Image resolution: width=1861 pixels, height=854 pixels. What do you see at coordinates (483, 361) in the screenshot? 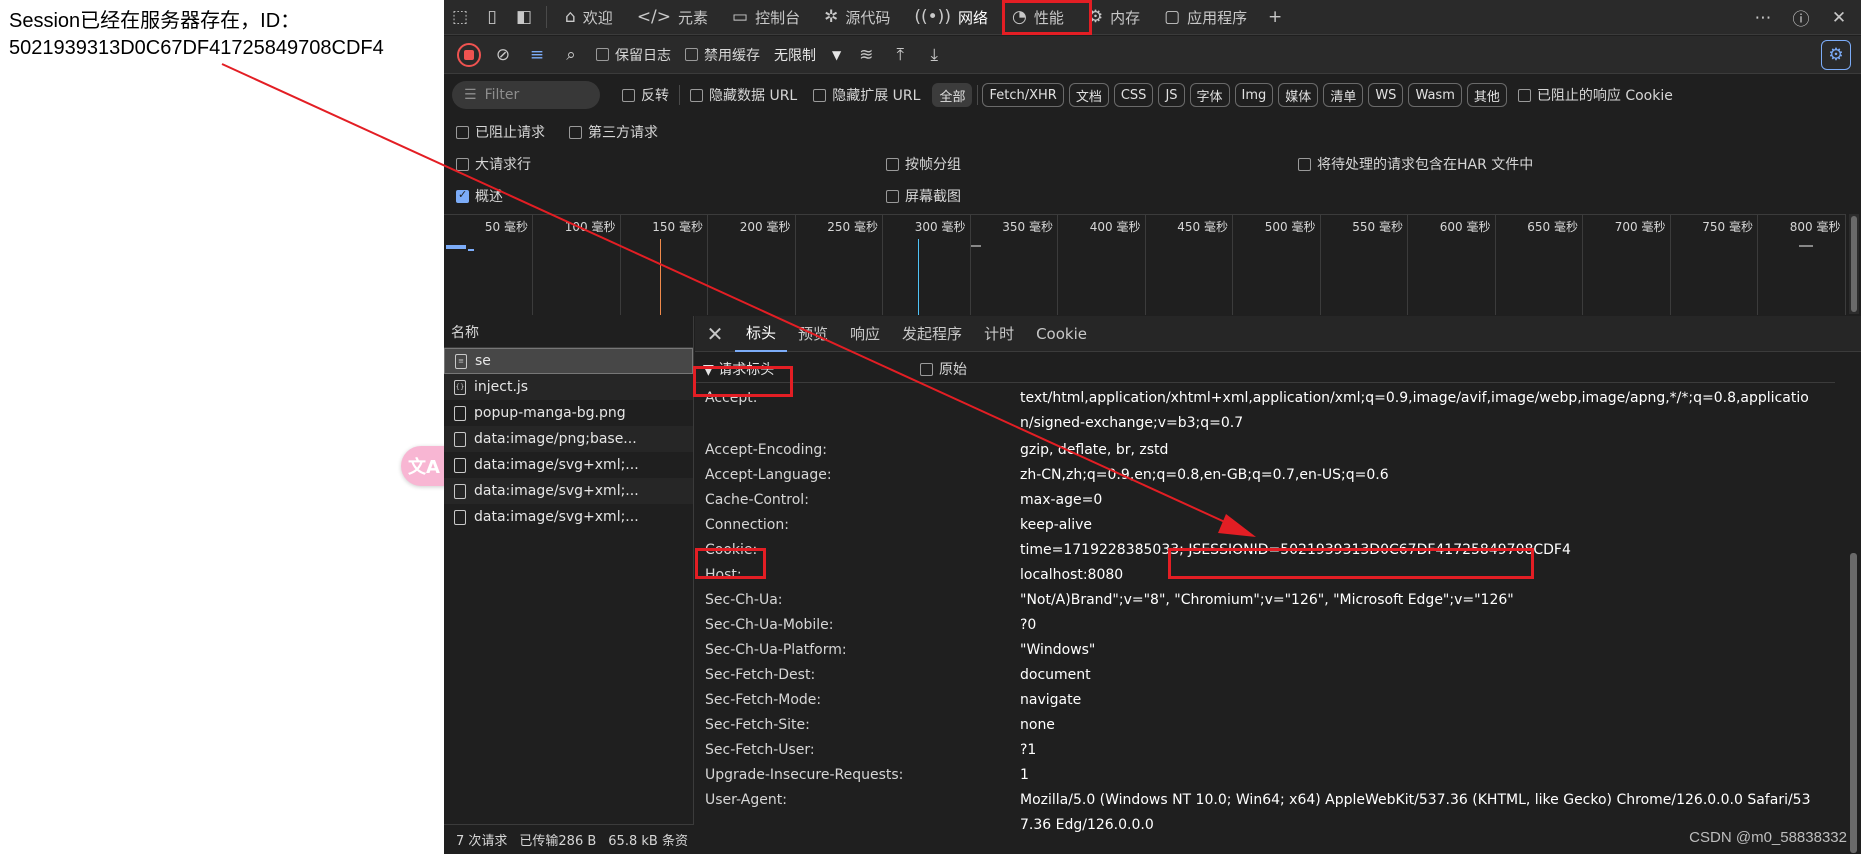
I see `request-name: se` at bounding box center [483, 361].